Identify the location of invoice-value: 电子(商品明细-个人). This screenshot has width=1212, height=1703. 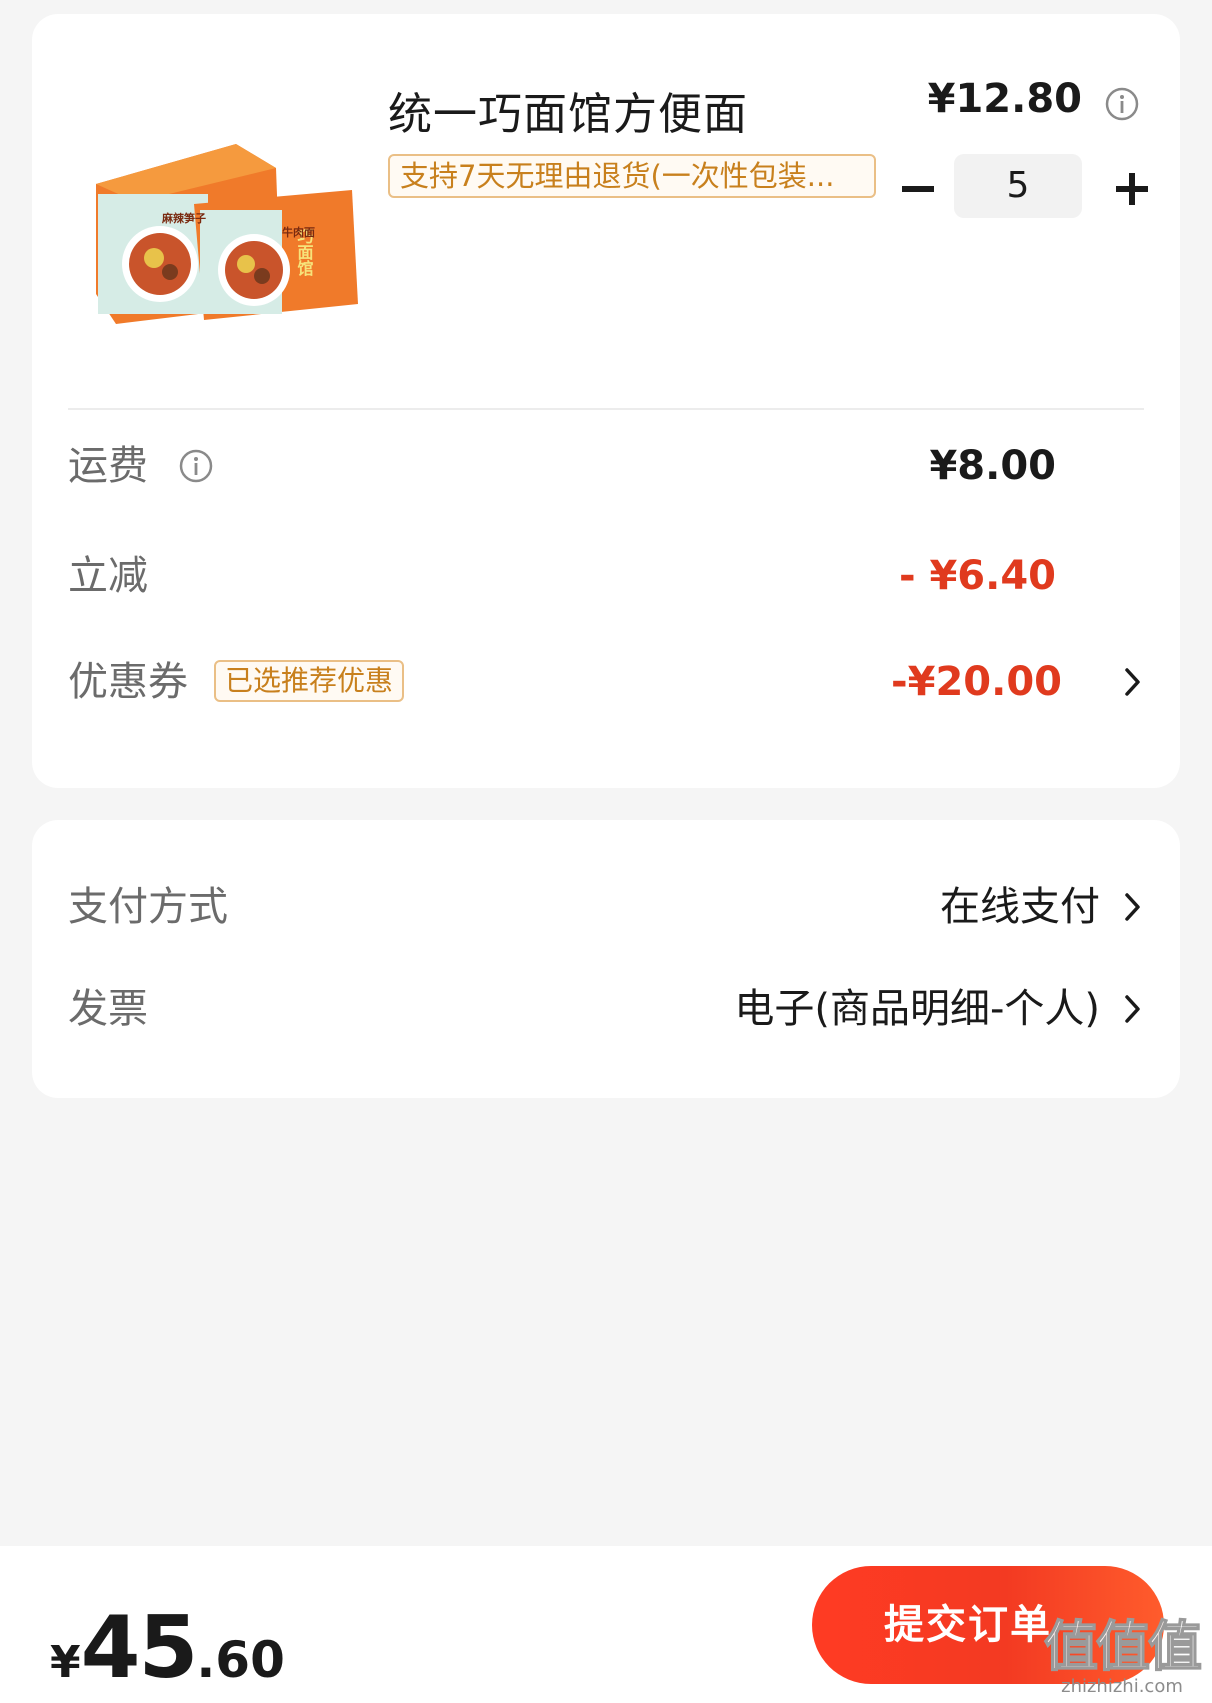
(917, 1009).